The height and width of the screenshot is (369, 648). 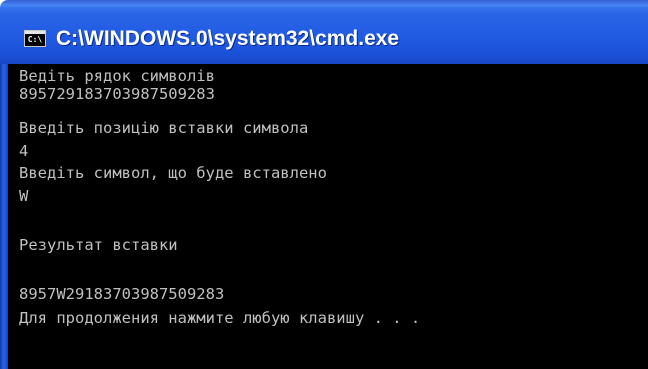 What do you see at coordinates (173, 173) in the screenshot?
I see `console-line-prompt-symbol: Введіть символ, що буде вставлено` at bounding box center [173, 173].